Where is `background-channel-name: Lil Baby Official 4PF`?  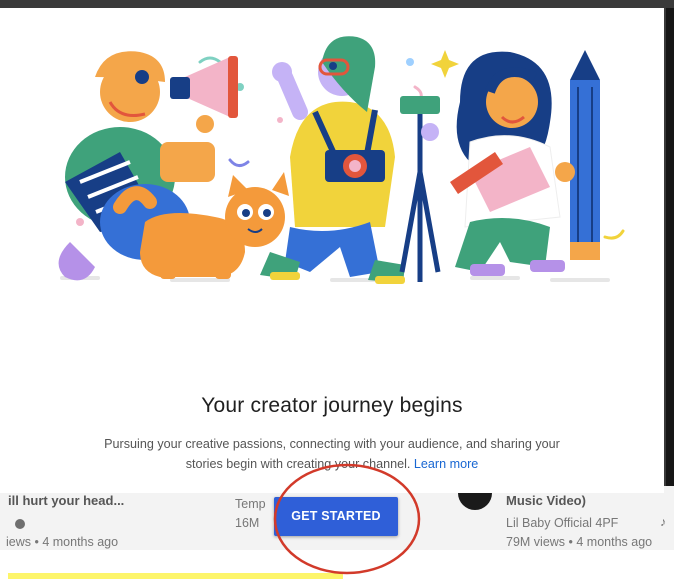 background-channel-name: Lil Baby Official 4PF is located at coordinates (562, 523).